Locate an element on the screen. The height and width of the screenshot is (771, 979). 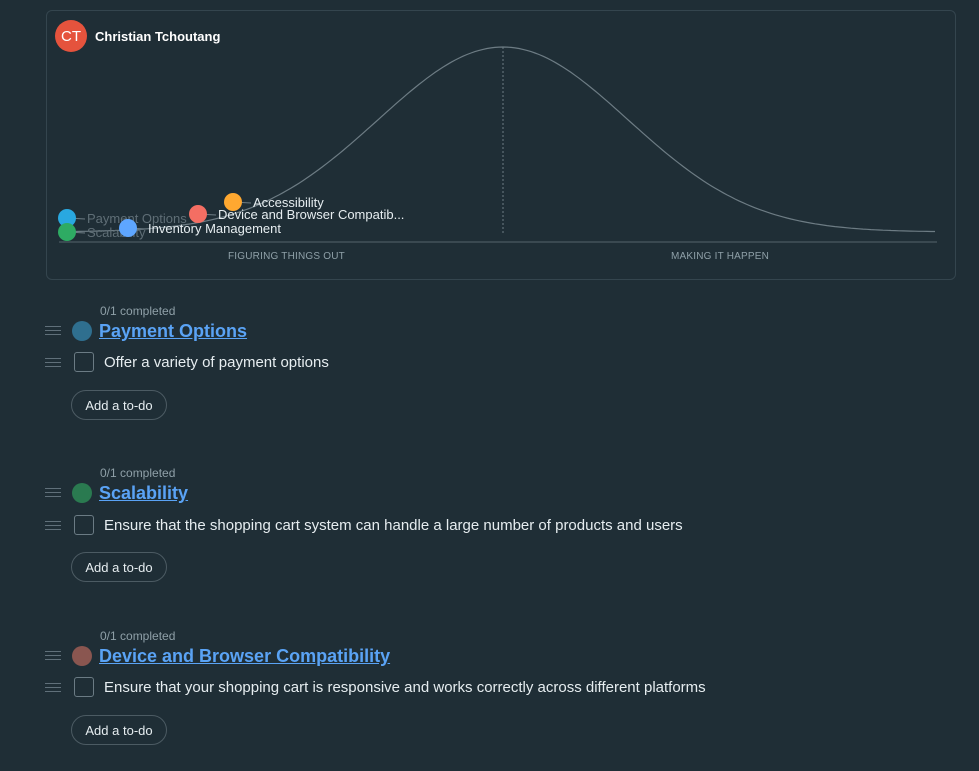
hill-dot-label: Scalability is located at coordinates (116, 232).